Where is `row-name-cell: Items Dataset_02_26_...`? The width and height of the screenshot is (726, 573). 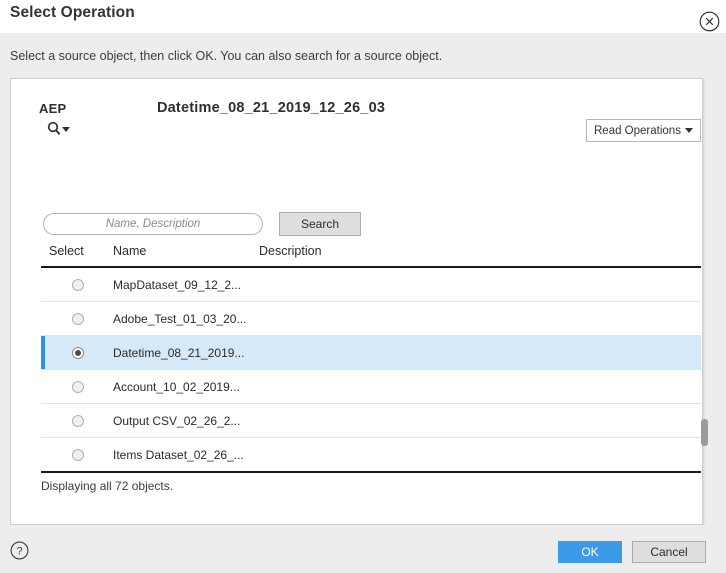
row-name-cell: Items Dataset_02_26_... is located at coordinates (178, 455).